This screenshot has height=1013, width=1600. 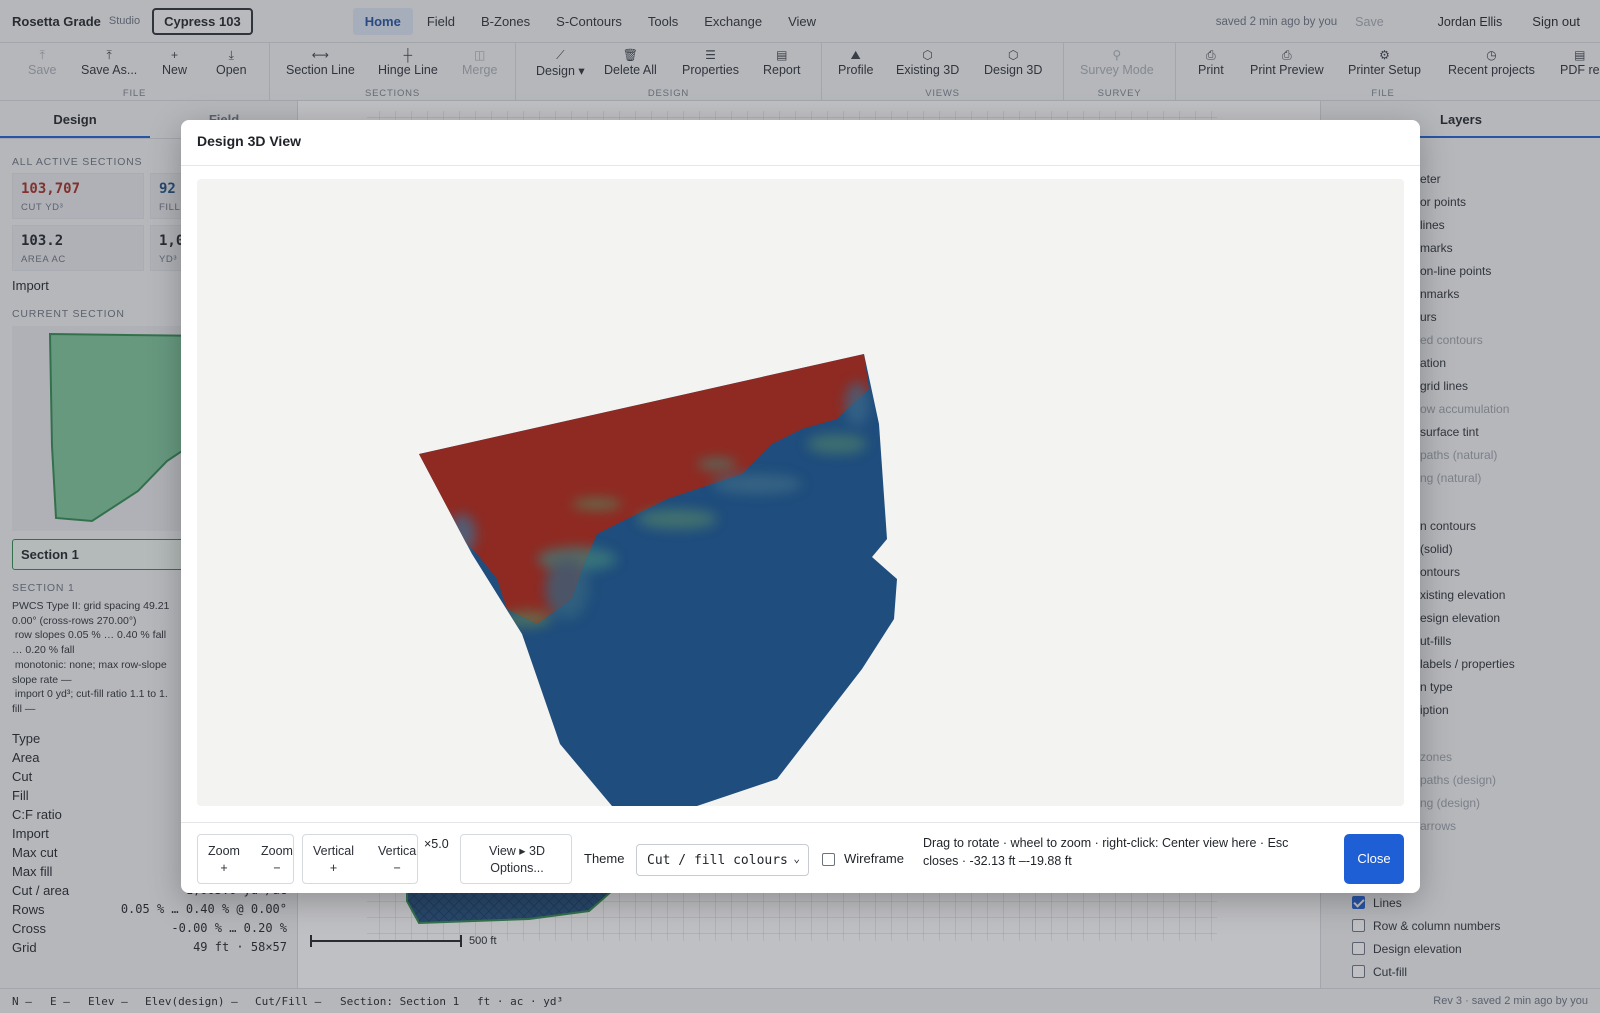 I want to click on wireframe-label: Wireframe, so click(x=874, y=858).